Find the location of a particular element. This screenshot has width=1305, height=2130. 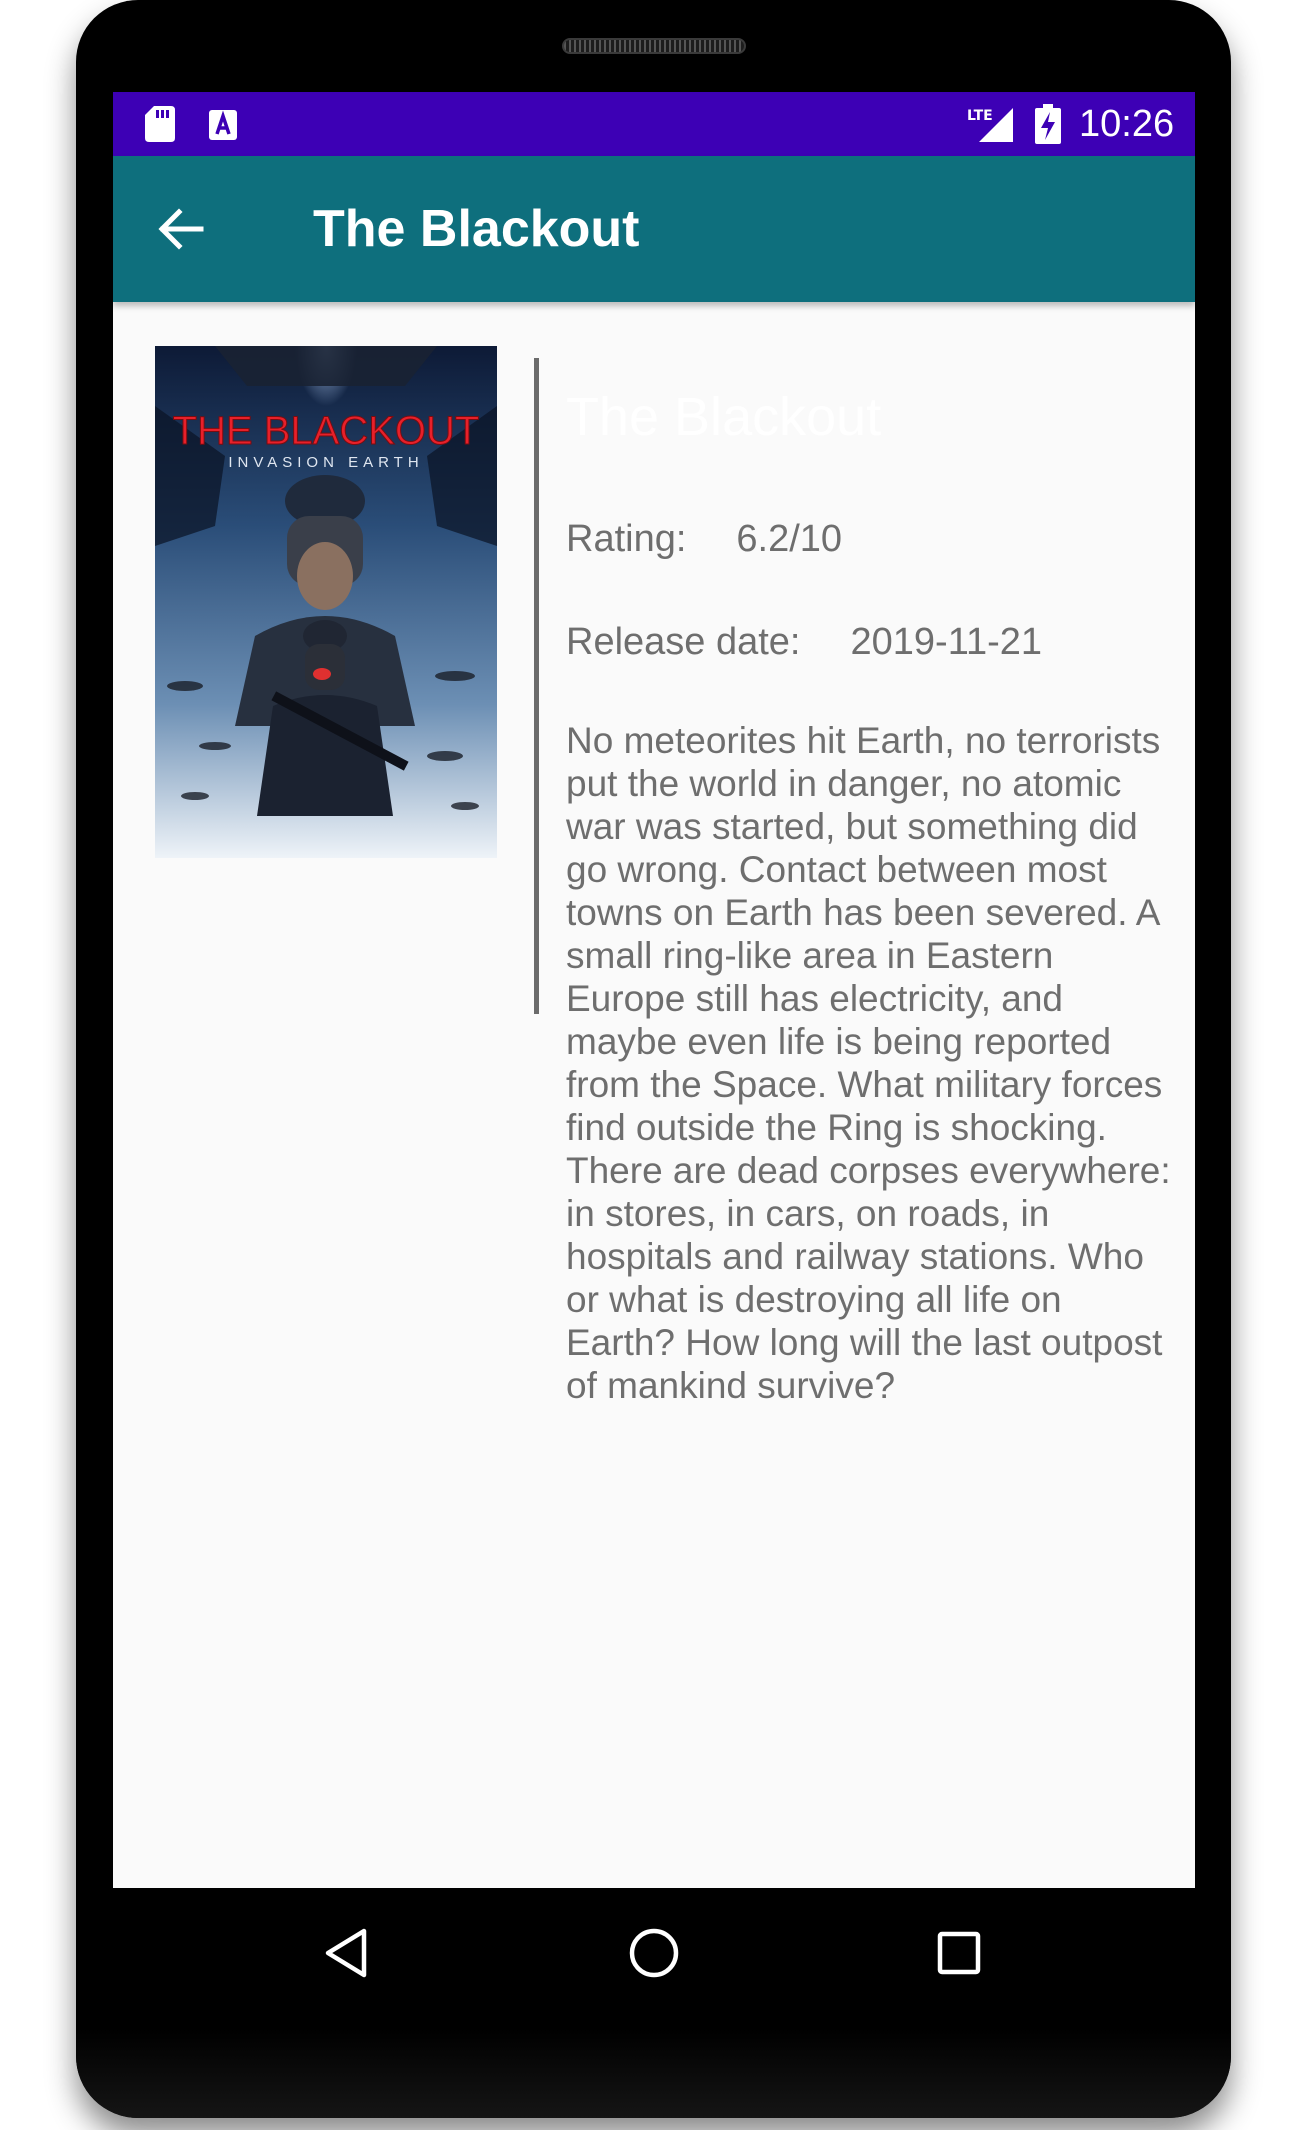

nav-recents-icon is located at coordinates (959, 1953).